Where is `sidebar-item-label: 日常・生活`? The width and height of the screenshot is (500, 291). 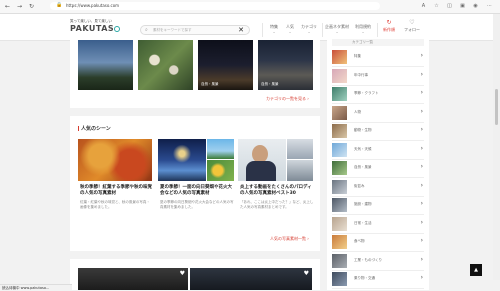 sidebar-item-label: 日常・生活 is located at coordinates (363, 222).